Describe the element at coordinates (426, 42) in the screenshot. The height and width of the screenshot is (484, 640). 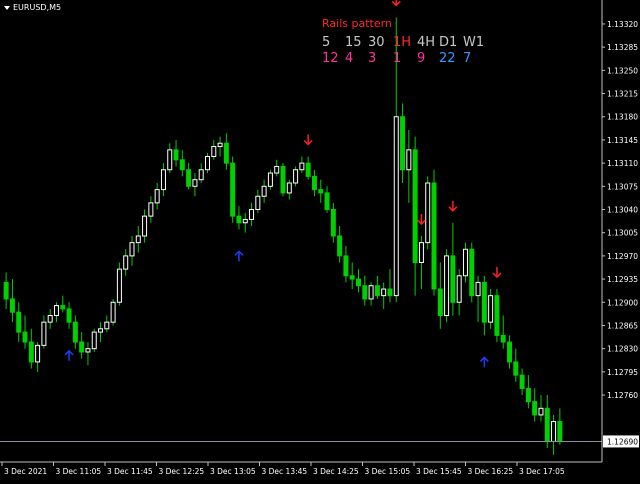
I see `timeframe-4h: 4H` at that location.